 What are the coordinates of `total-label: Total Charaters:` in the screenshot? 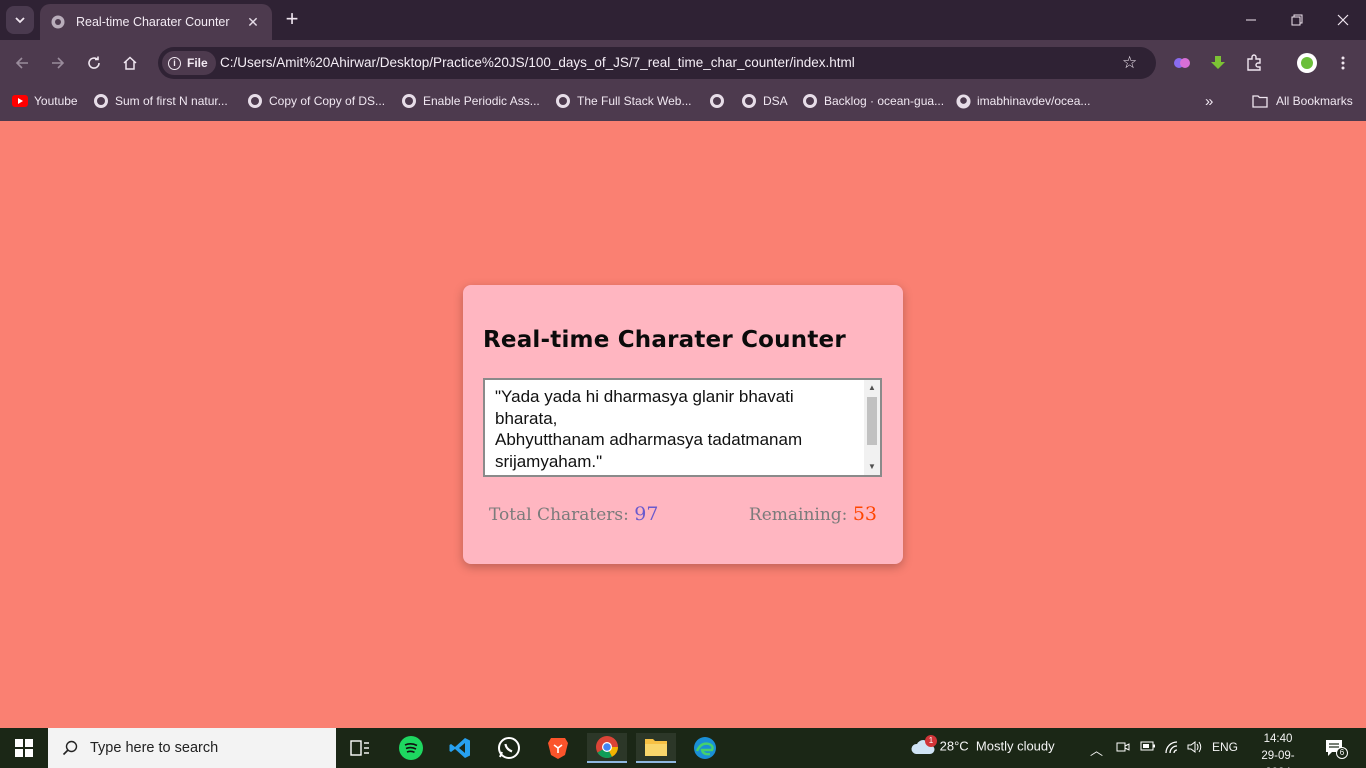 It's located at (559, 515).